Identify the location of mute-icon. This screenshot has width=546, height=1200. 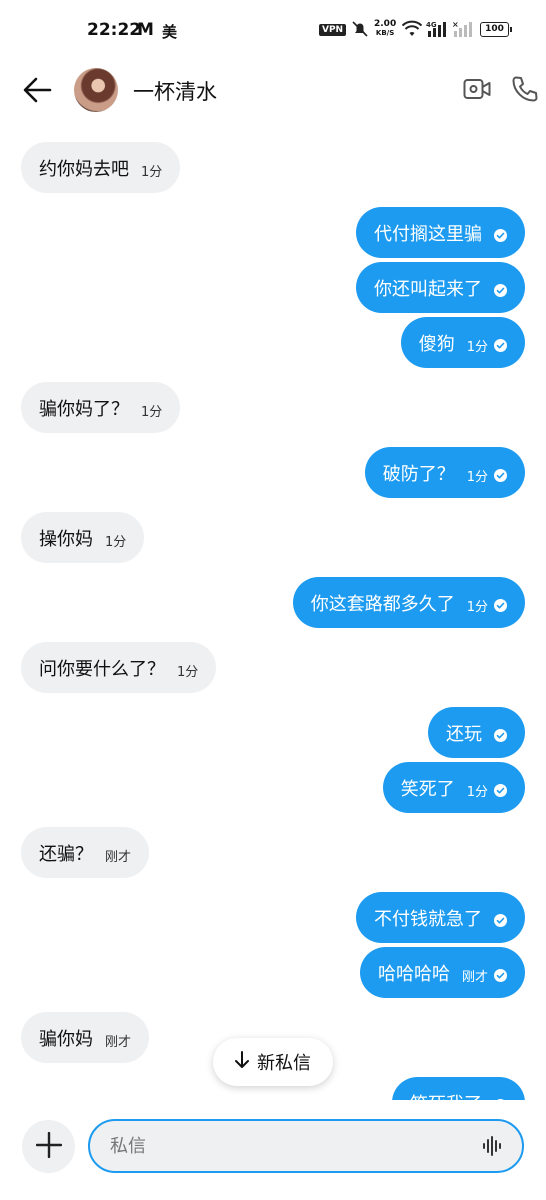
(360, 31).